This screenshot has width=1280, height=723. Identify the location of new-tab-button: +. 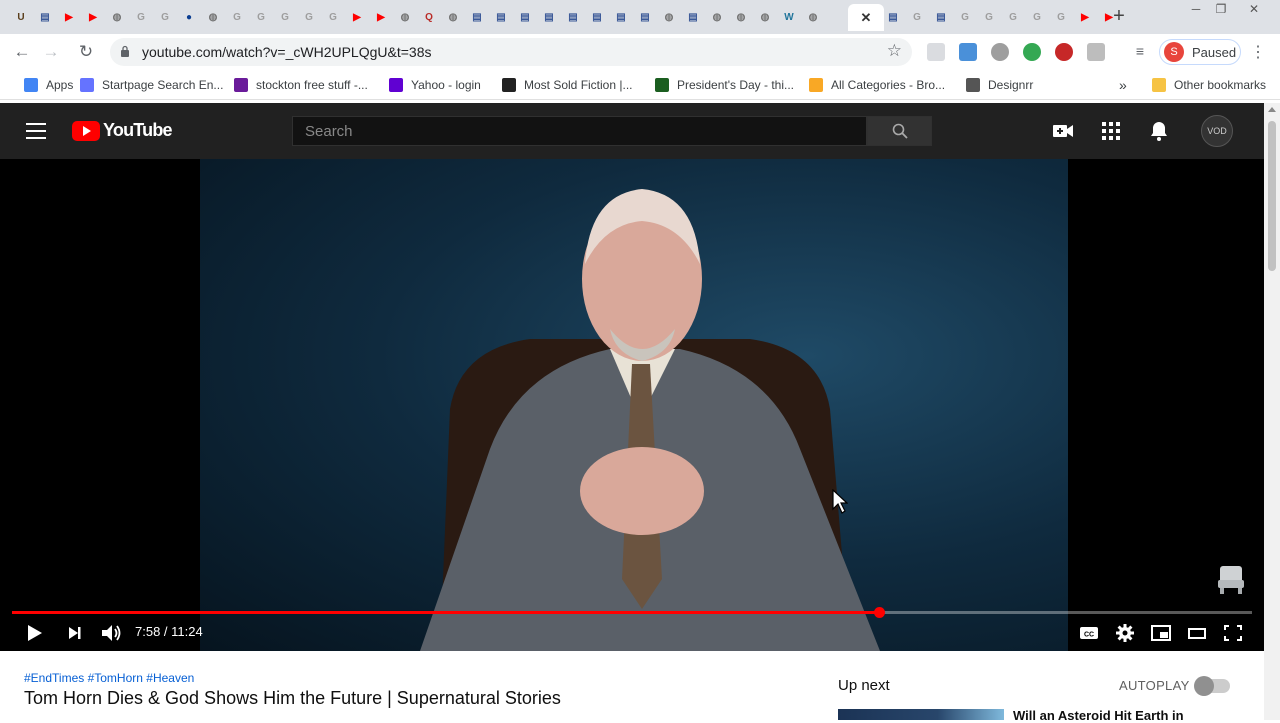
(1119, 16).